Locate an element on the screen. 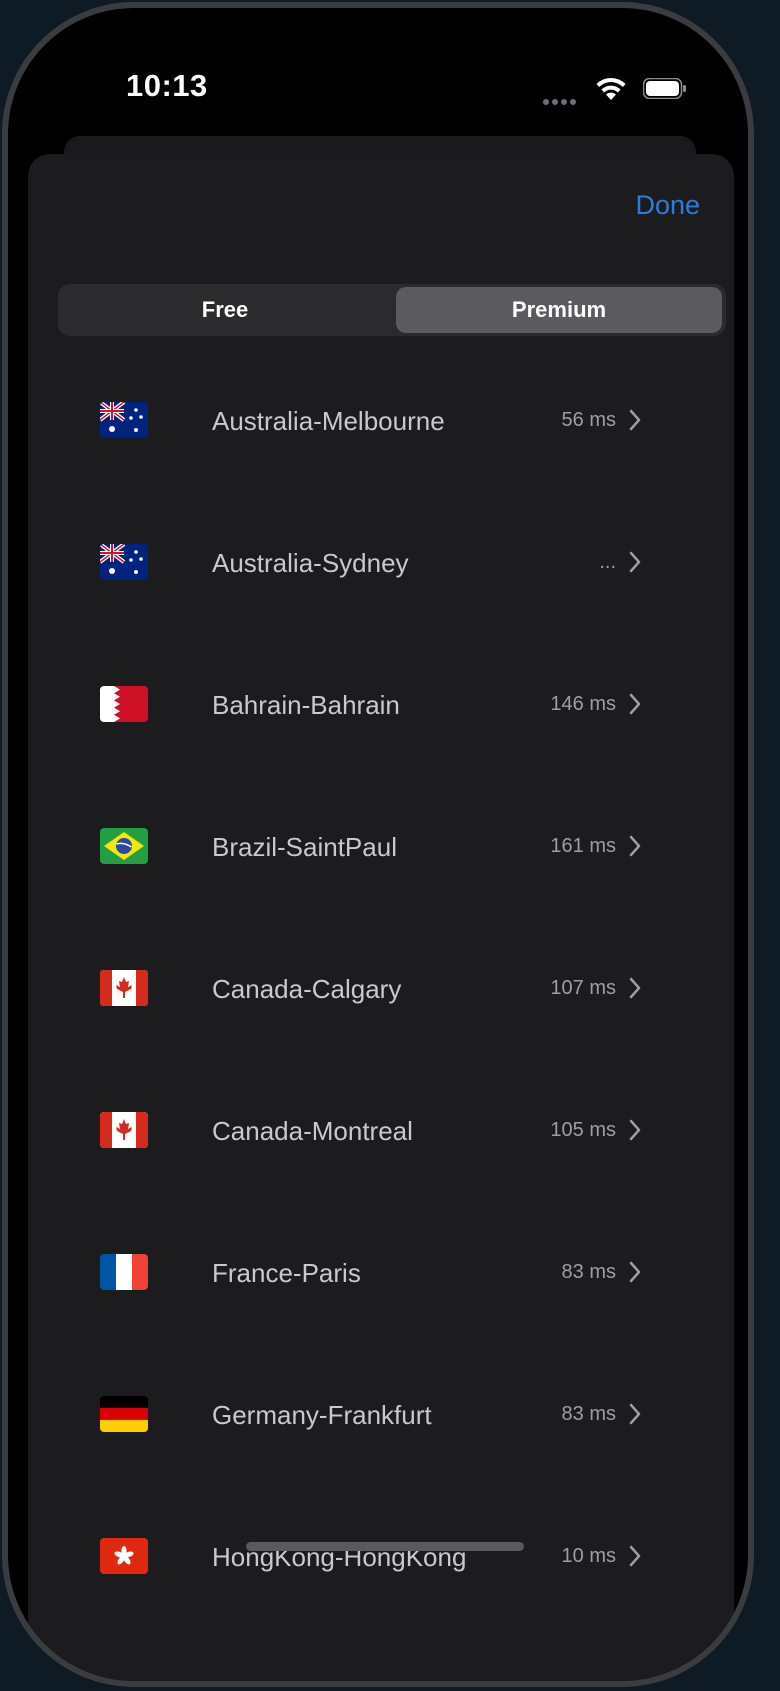 This screenshot has height=1691, width=780. server-name: Bahrain-Bahrain is located at coordinates (306, 705).